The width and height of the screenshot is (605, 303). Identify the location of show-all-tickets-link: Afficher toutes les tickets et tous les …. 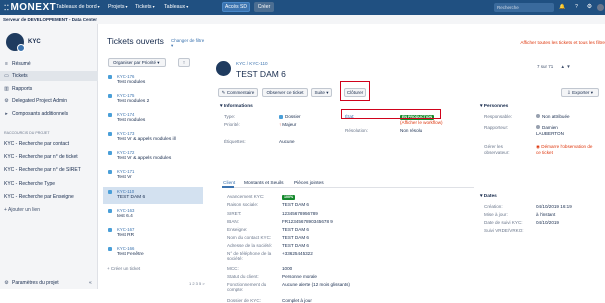
(562, 42).